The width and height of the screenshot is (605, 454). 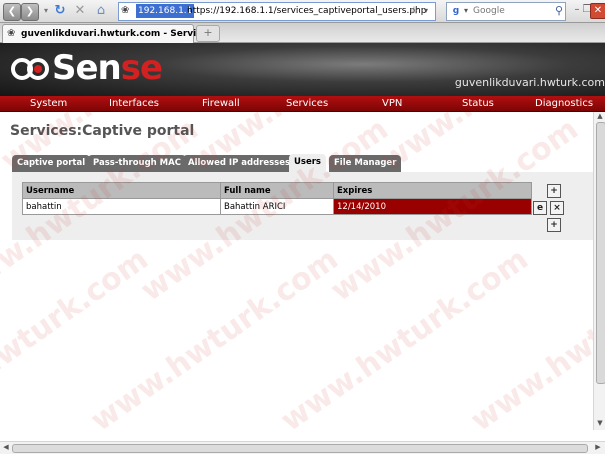 What do you see at coordinates (87, 68) in the screenshot?
I see `logo-text-white: Sen` at bounding box center [87, 68].